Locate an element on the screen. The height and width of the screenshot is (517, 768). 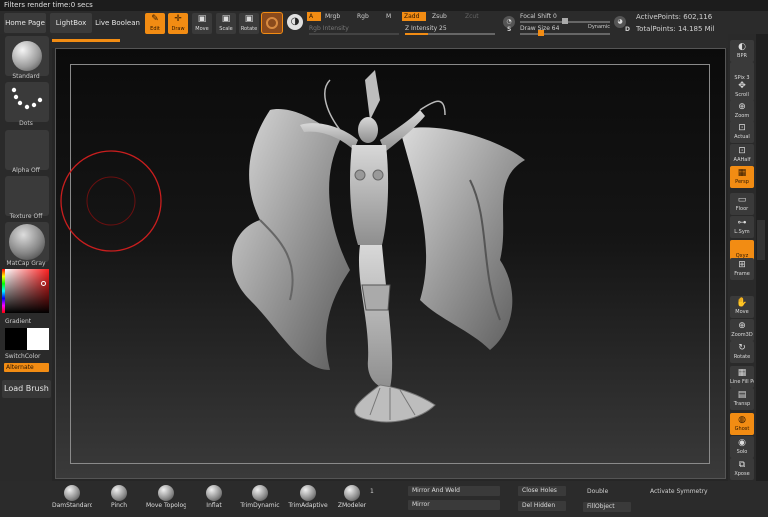
line-fill-polyf-button: ▦Line Fill PolyF is located at coordinates (742, 377).